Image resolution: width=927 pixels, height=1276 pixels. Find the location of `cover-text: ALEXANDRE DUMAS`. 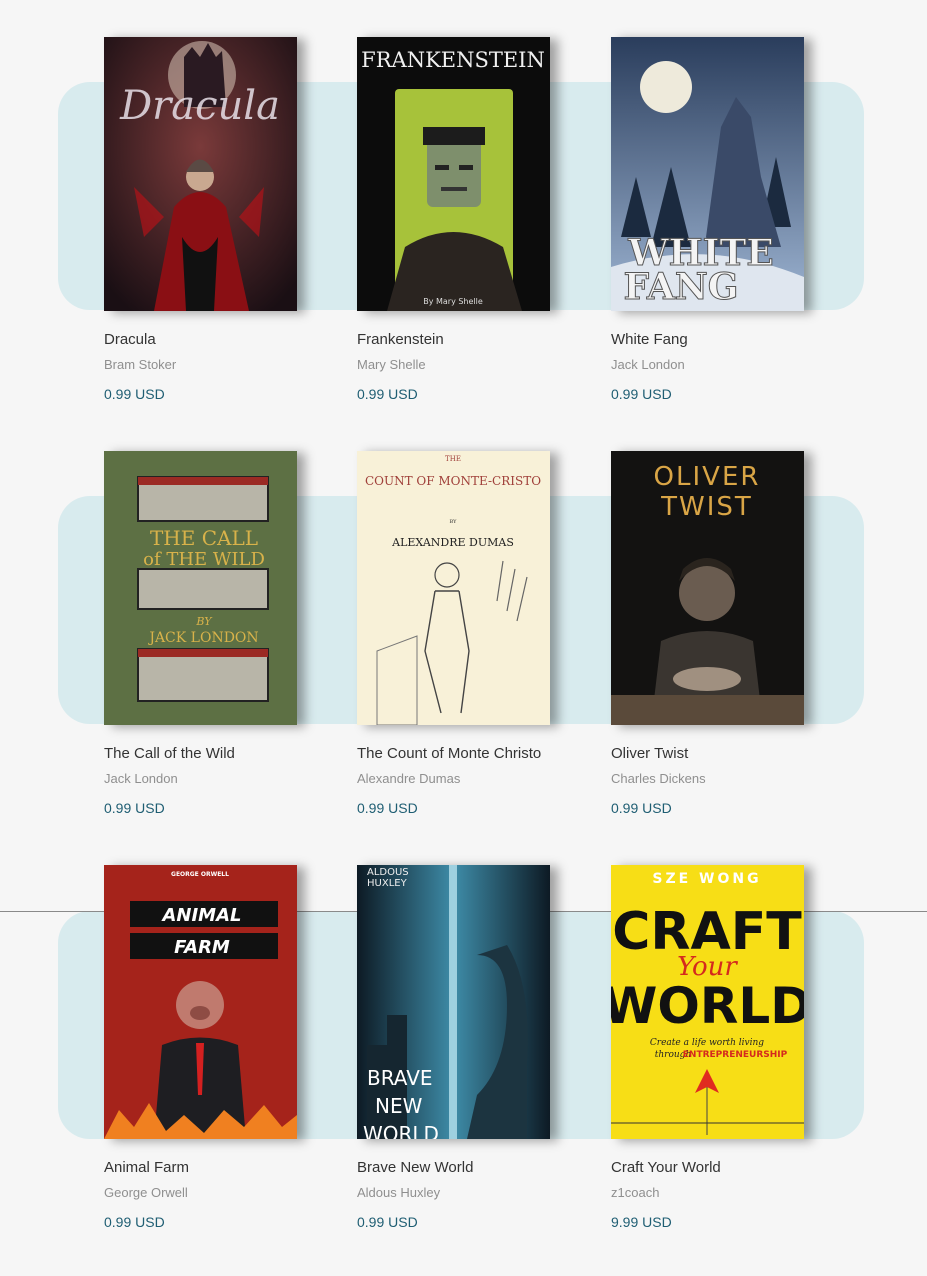

cover-text: ALEXANDRE DUMAS is located at coordinates (452, 542).